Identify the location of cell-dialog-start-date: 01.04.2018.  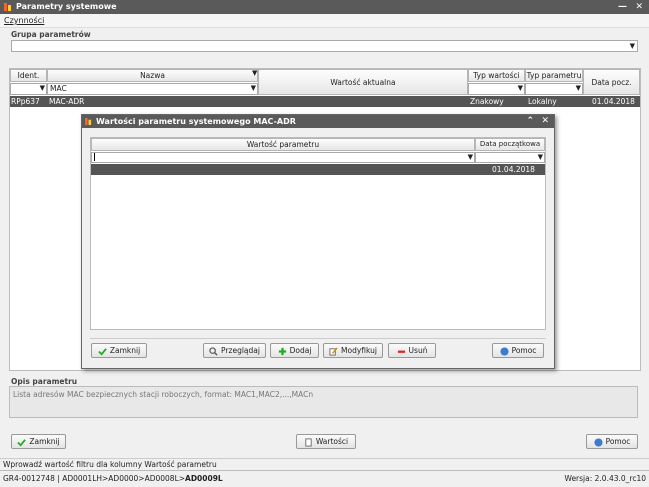
(513, 169).